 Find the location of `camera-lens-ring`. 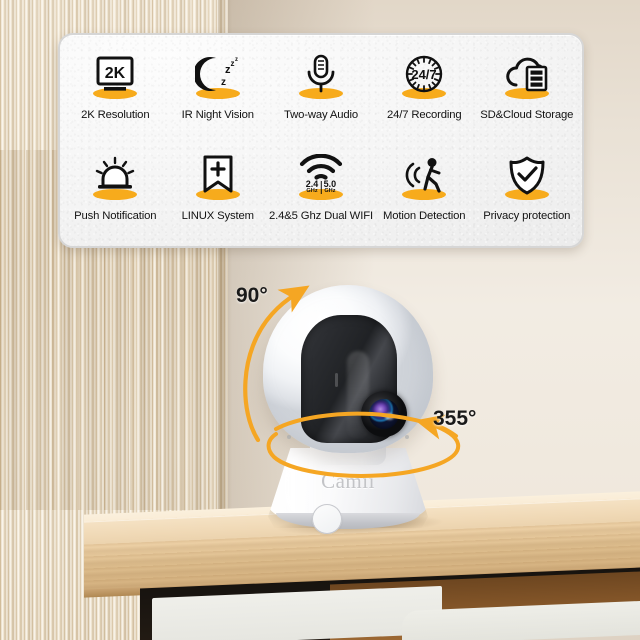

camera-lens-ring is located at coordinates (384, 414).